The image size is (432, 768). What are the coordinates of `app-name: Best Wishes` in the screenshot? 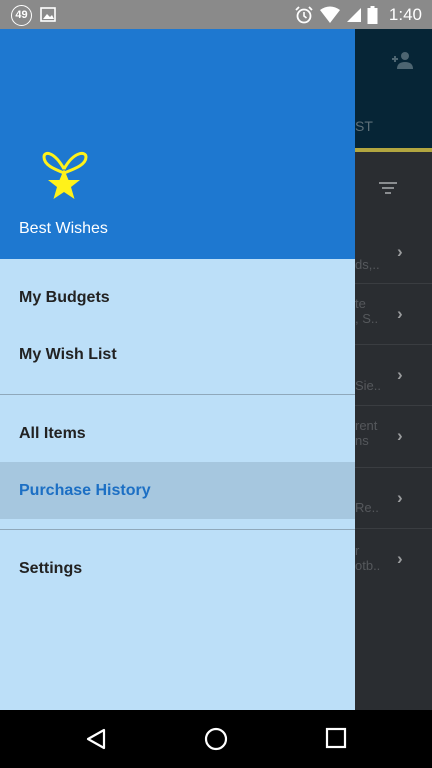 It's located at (63, 228).